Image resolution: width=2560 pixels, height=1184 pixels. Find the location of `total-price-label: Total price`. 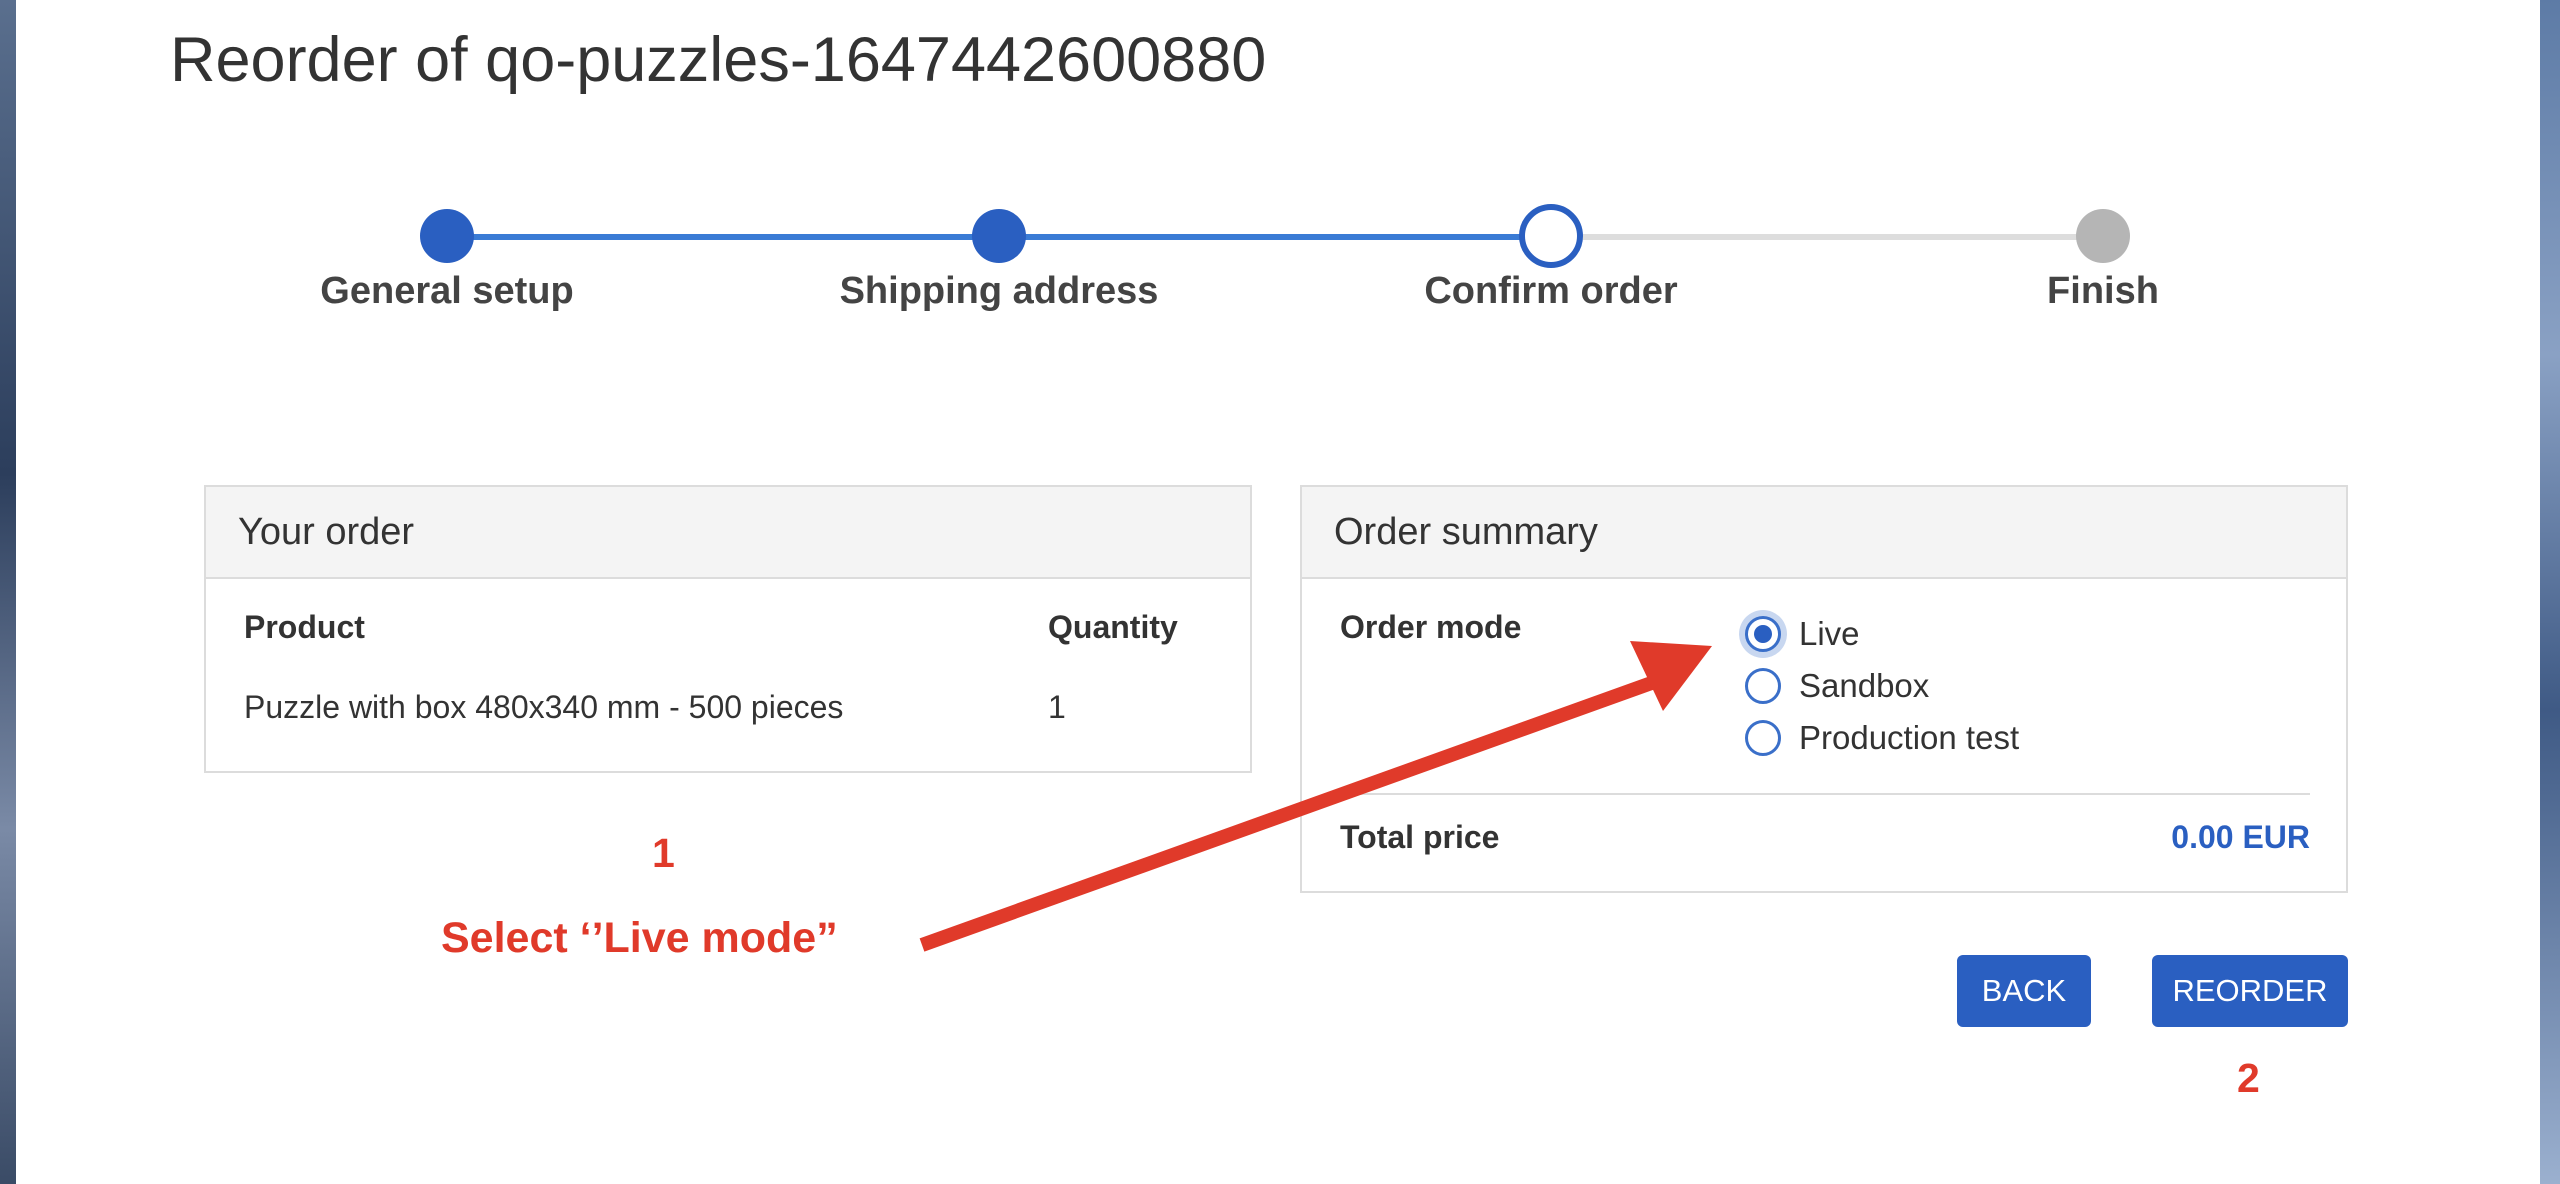

total-price-label: Total price is located at coordinates (1420, 837).